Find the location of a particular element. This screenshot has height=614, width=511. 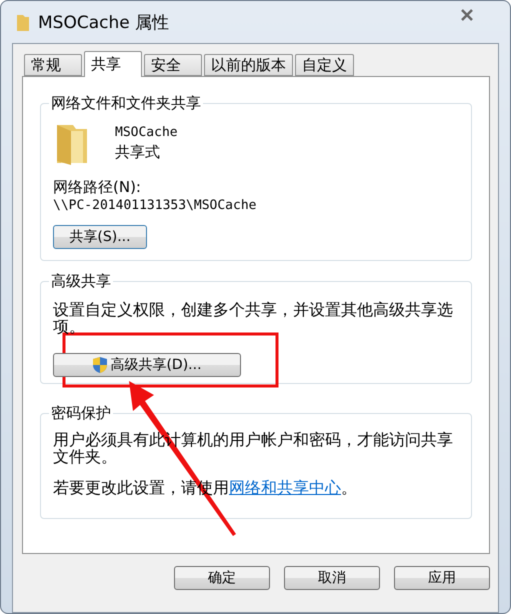

path-label: 网络路径(N): is located at coordinates (97, 187).